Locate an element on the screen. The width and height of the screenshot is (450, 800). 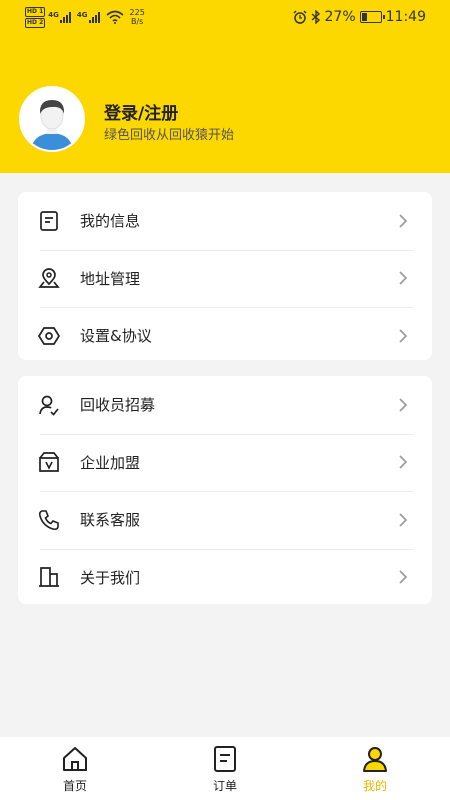
menu-item-my-info: 我的信息 is located at coordinates (225, 221).